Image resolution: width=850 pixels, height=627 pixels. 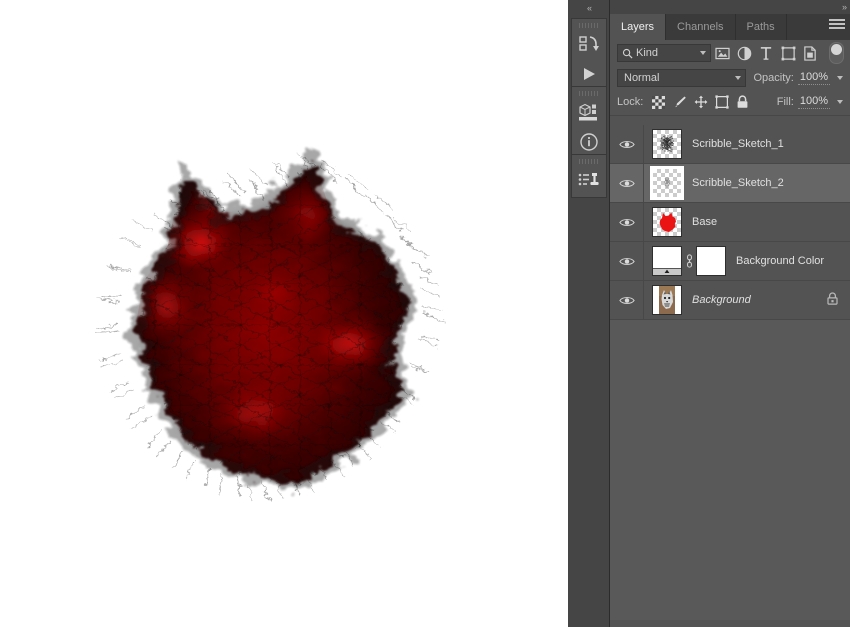 What do you see at coordinates (700, 102) in the screenshot?
I see `lock-position-icon` at bounding box center [700, 102].